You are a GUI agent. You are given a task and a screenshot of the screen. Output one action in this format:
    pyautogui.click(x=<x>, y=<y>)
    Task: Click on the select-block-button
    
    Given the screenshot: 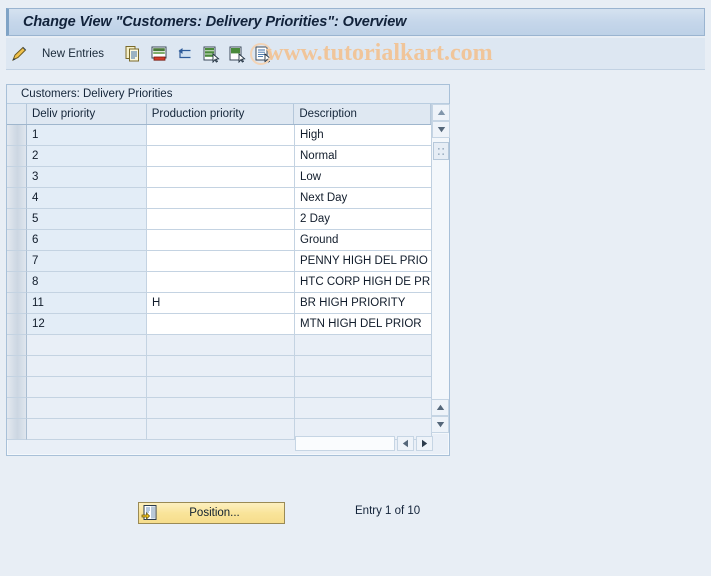 What is the action you would take?
    pyautogui.click(x=237, y=54)
    